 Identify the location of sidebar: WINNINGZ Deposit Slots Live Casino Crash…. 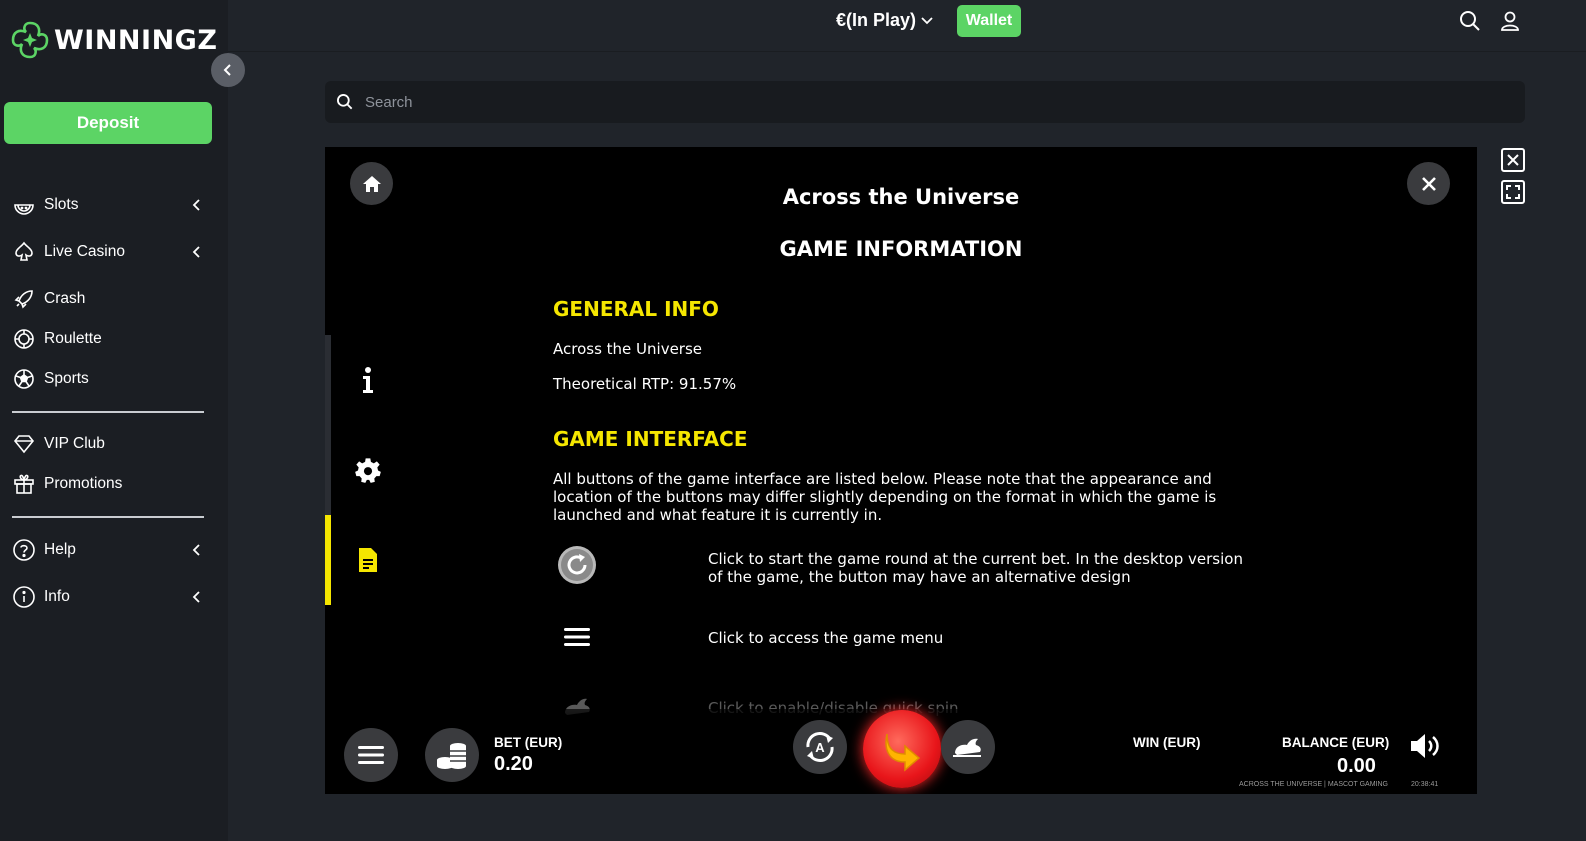
(114, 420).